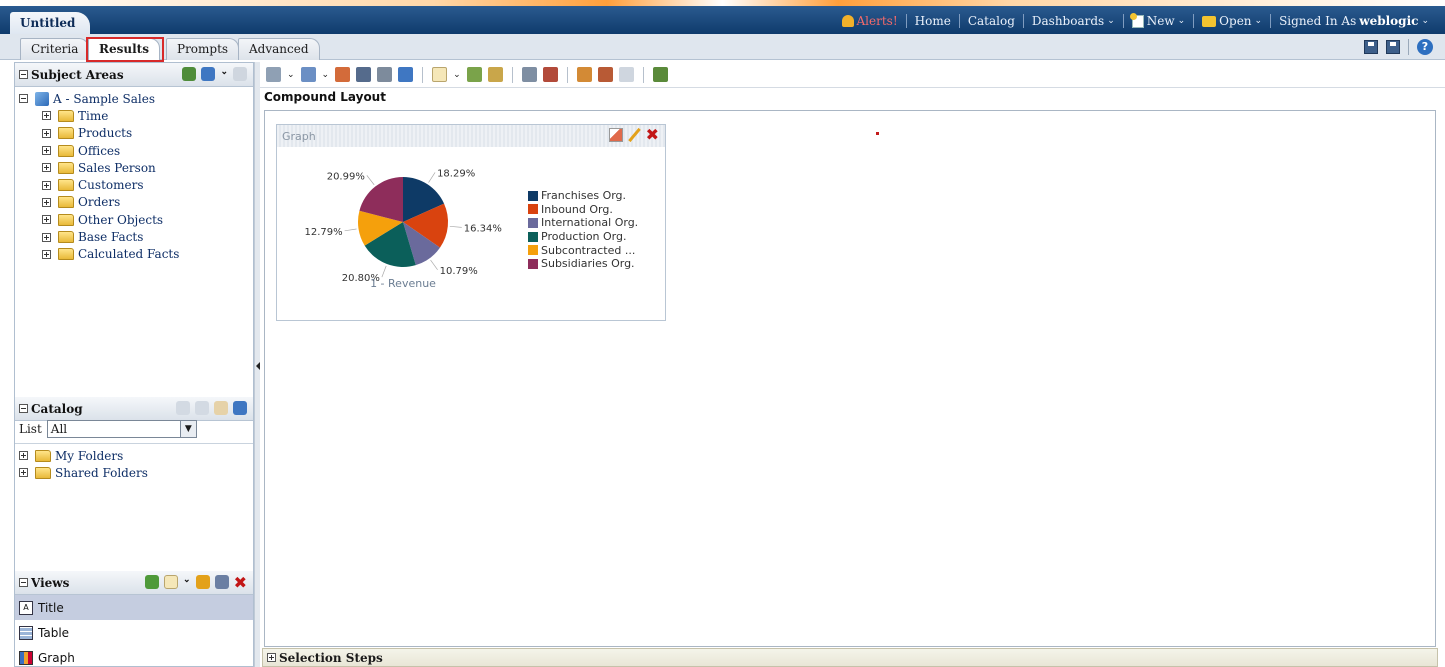  What do you see at coordinates (183, 408) in the screenshot?
I see `add-to-criteria-icon` at bounding box center [183, 408].